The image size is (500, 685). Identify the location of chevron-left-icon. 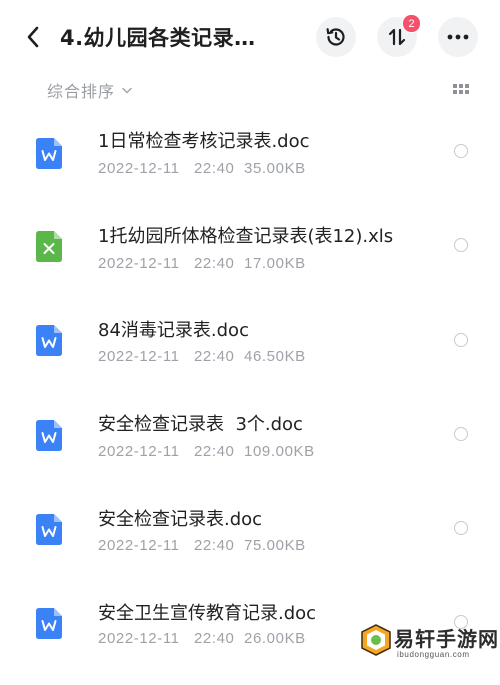
(33, 37).